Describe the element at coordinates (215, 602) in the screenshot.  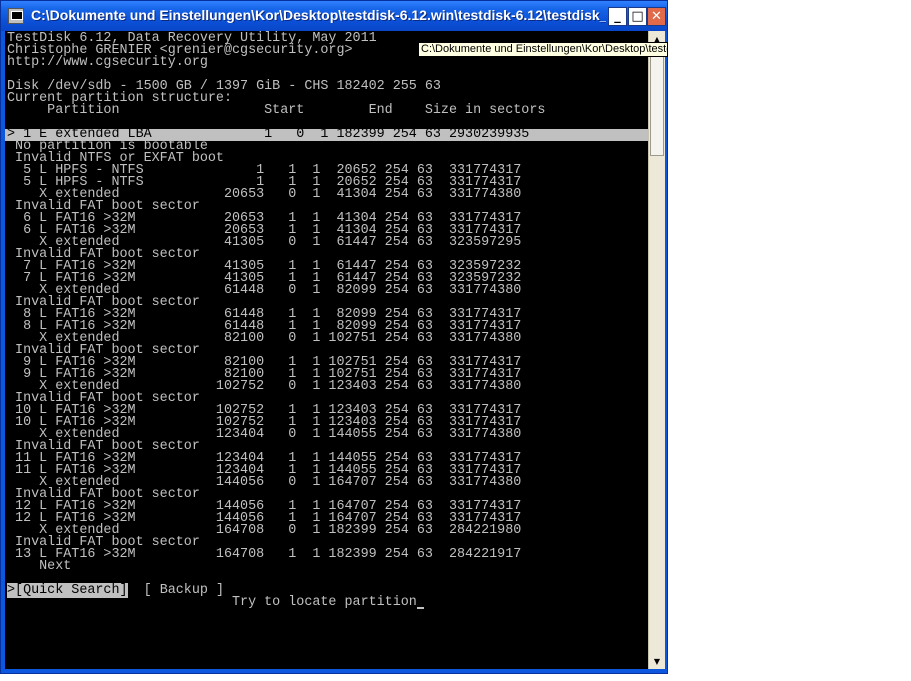
I see `hint-line: Try to locate partition` at that location.